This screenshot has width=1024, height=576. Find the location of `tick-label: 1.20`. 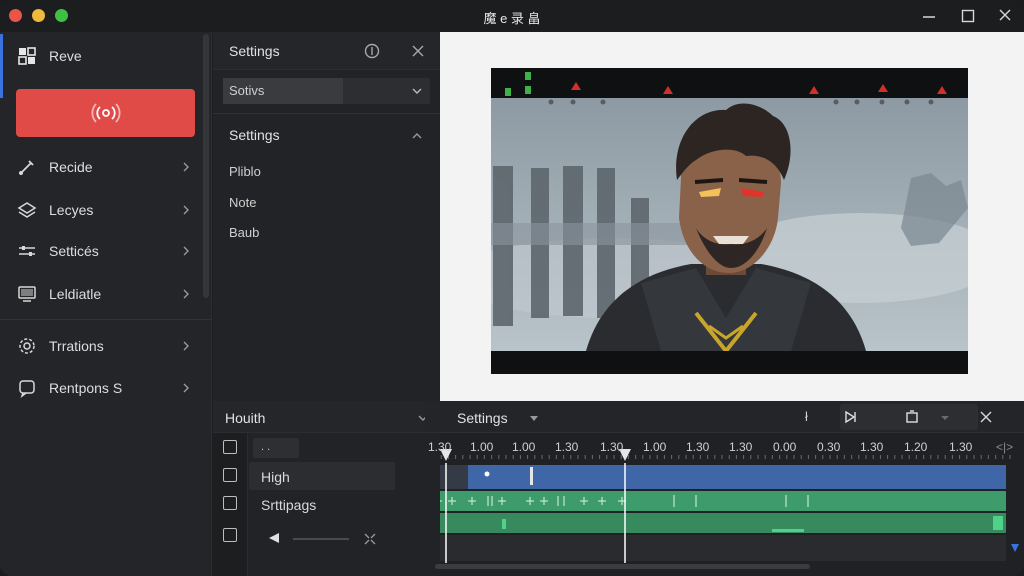

tick-label: 1.20 is located at coordinates (916, 447).